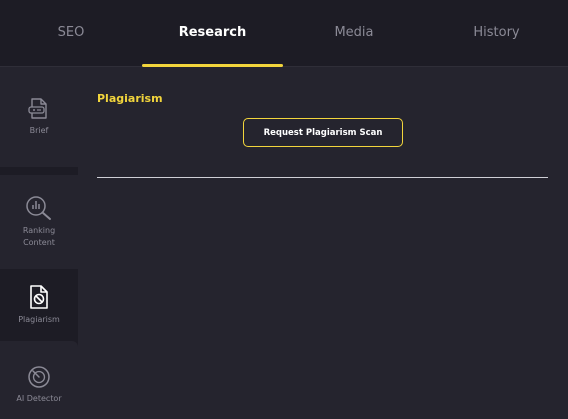 This screenshot has height=419, width=568. What do you see at coordinates (39, 130) in the screenshot?
I see `sidebar-item-label: Brief` at bounding box center [39, 130].